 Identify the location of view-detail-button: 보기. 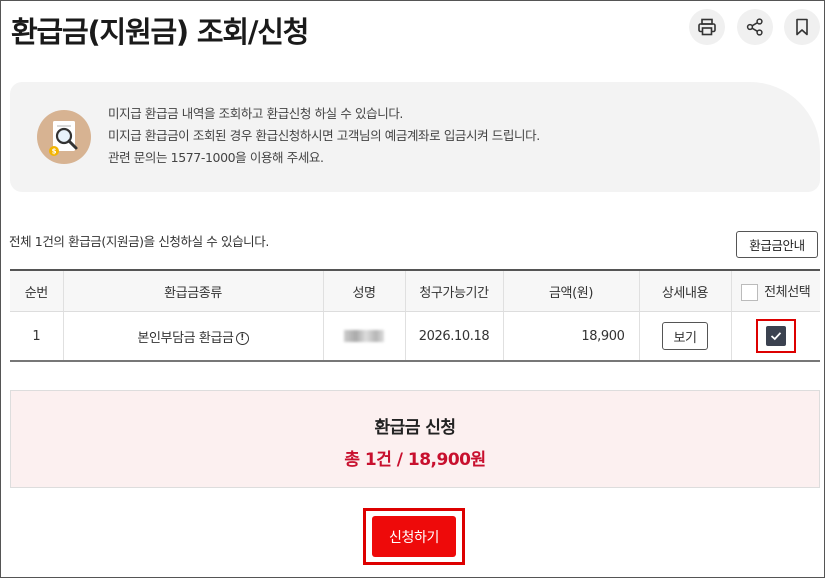
(685, 336).